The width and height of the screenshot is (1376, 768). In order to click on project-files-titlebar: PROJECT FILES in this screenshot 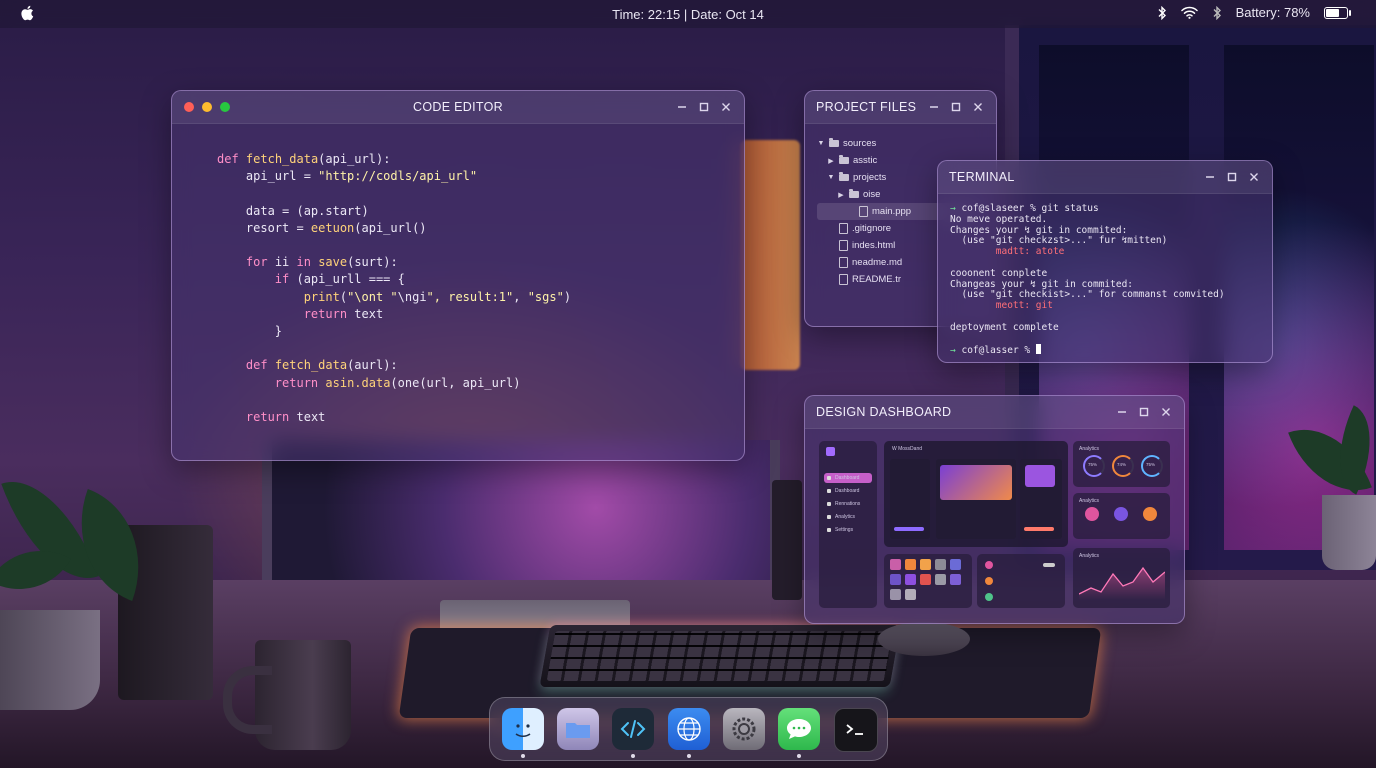, I will do `click(900, 107)`.